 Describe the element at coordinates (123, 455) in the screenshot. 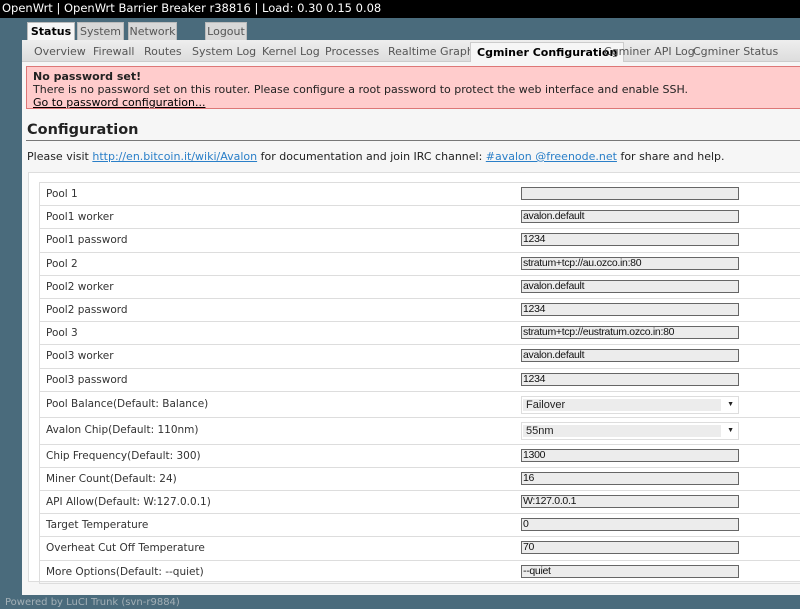

I see `field-label: Chip Frequency(Default: 300)` at that location.